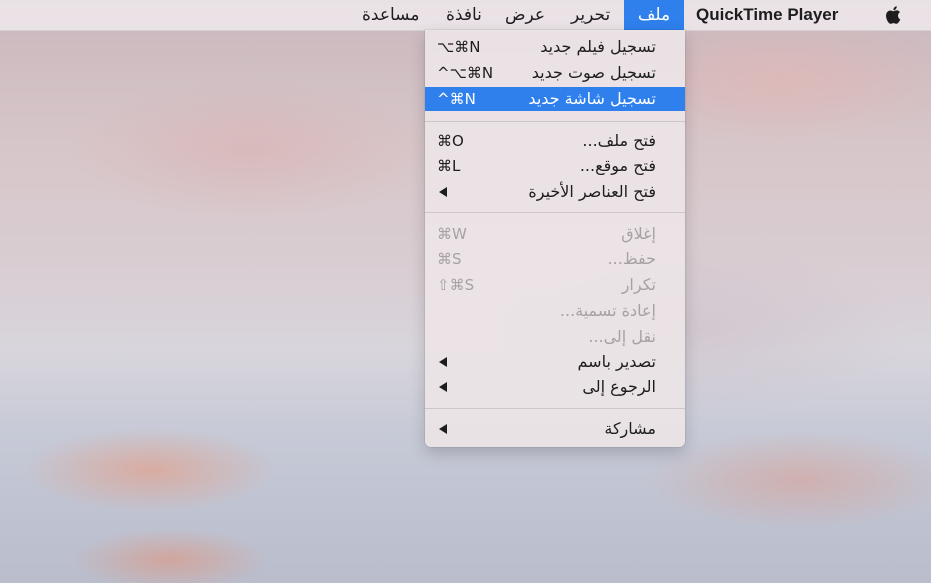 The image size is (931, 583). I want to click on menu-item-new-movie-recording: تسجيل فيلم جديد ⌥⌘N, so click(555, 47).